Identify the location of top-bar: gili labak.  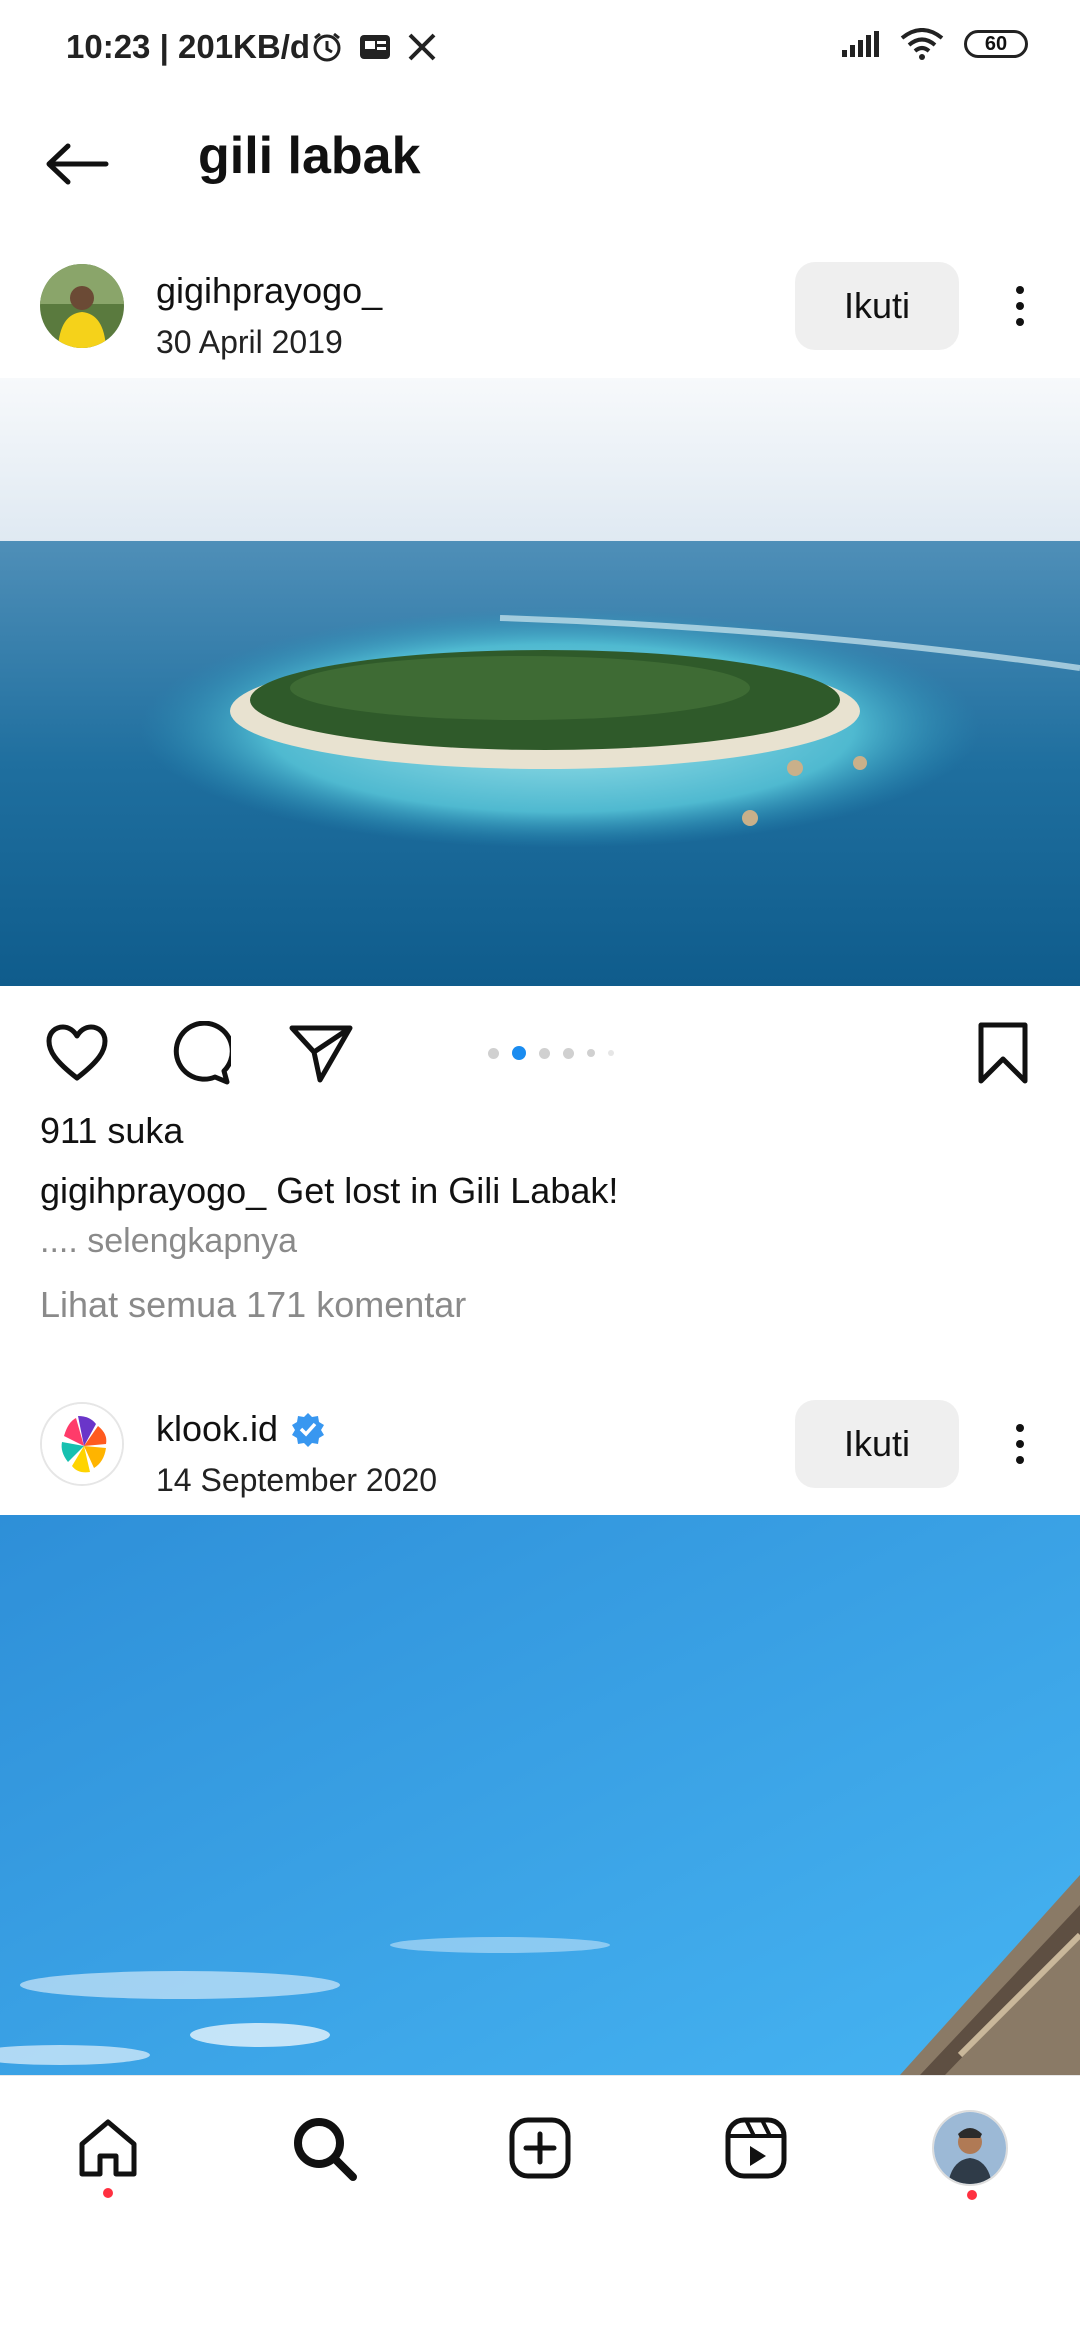
(540, 162).